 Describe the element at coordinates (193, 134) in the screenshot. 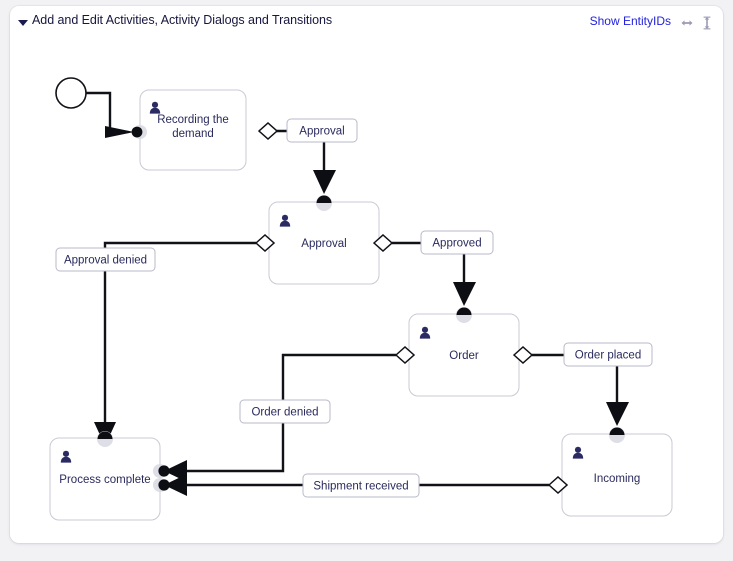

I see `svg-text: demand` at that location.